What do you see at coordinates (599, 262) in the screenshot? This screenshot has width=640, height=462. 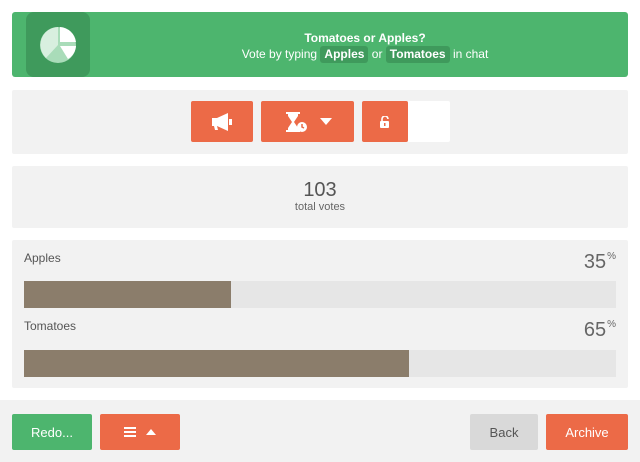 I see `option-percent: 35%` at bounding box center [599, 262].